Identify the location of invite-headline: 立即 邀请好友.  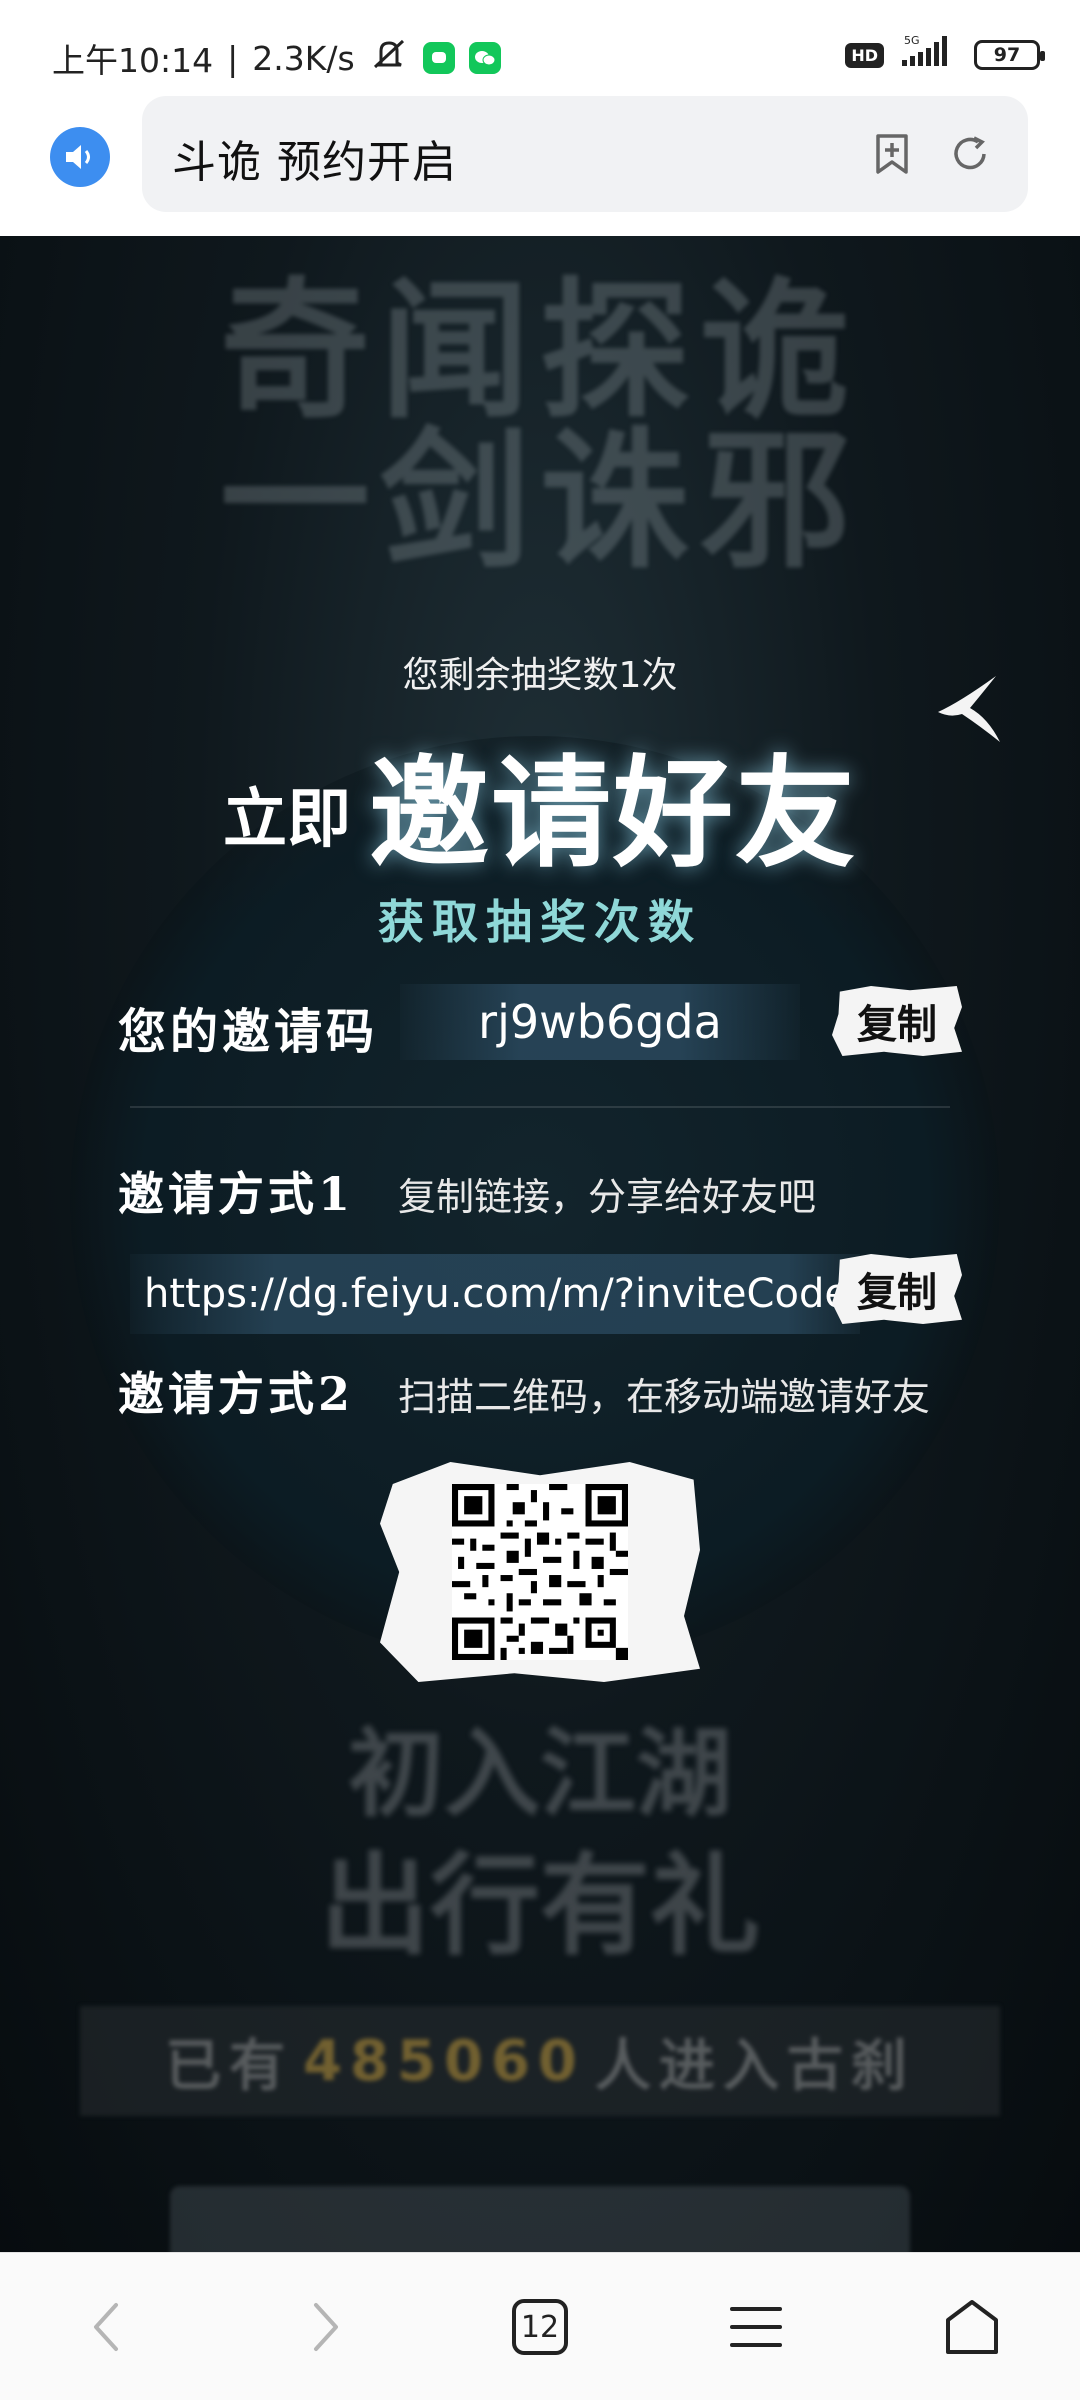
(540, 803).